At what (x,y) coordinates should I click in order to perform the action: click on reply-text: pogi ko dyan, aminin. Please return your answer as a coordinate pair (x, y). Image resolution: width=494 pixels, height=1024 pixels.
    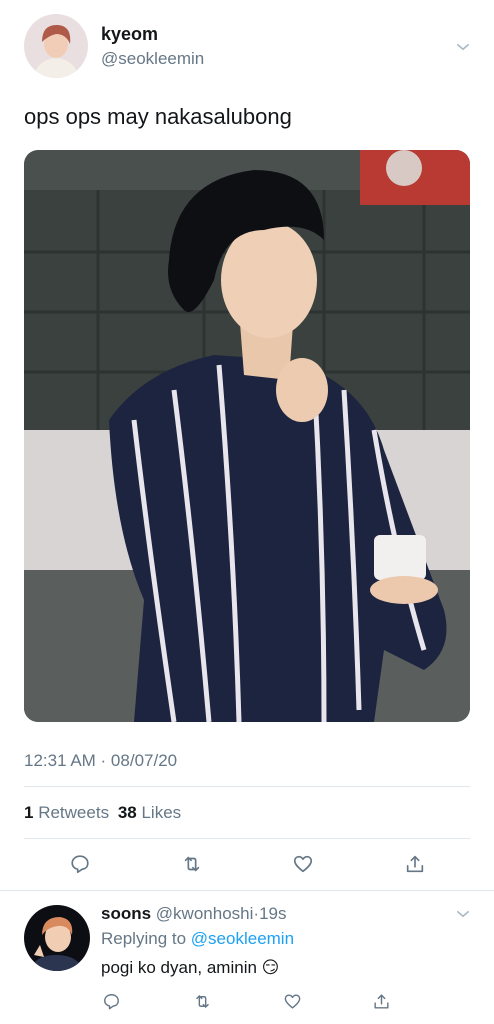
    Looking at the image, I should click on (179, 967).